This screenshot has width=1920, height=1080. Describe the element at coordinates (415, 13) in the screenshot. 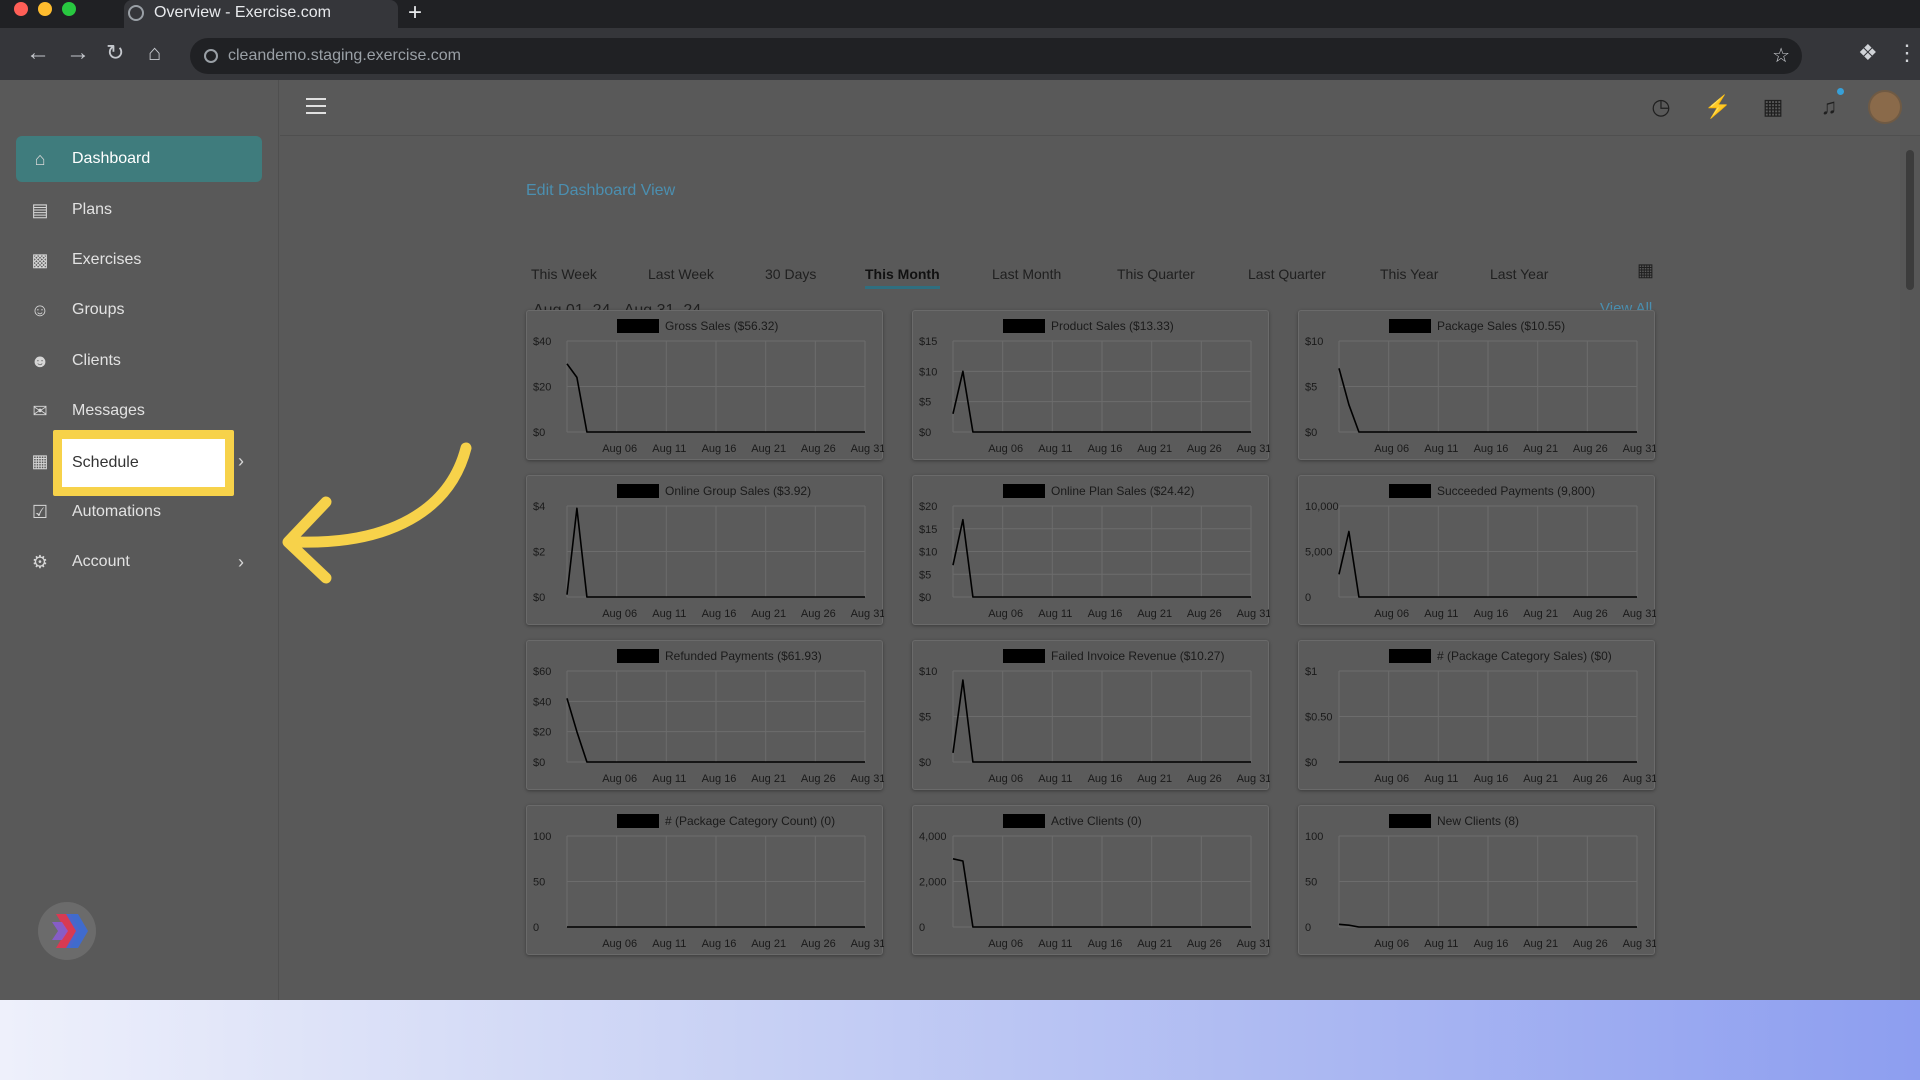

I see `new-tab-button: +` at that location.